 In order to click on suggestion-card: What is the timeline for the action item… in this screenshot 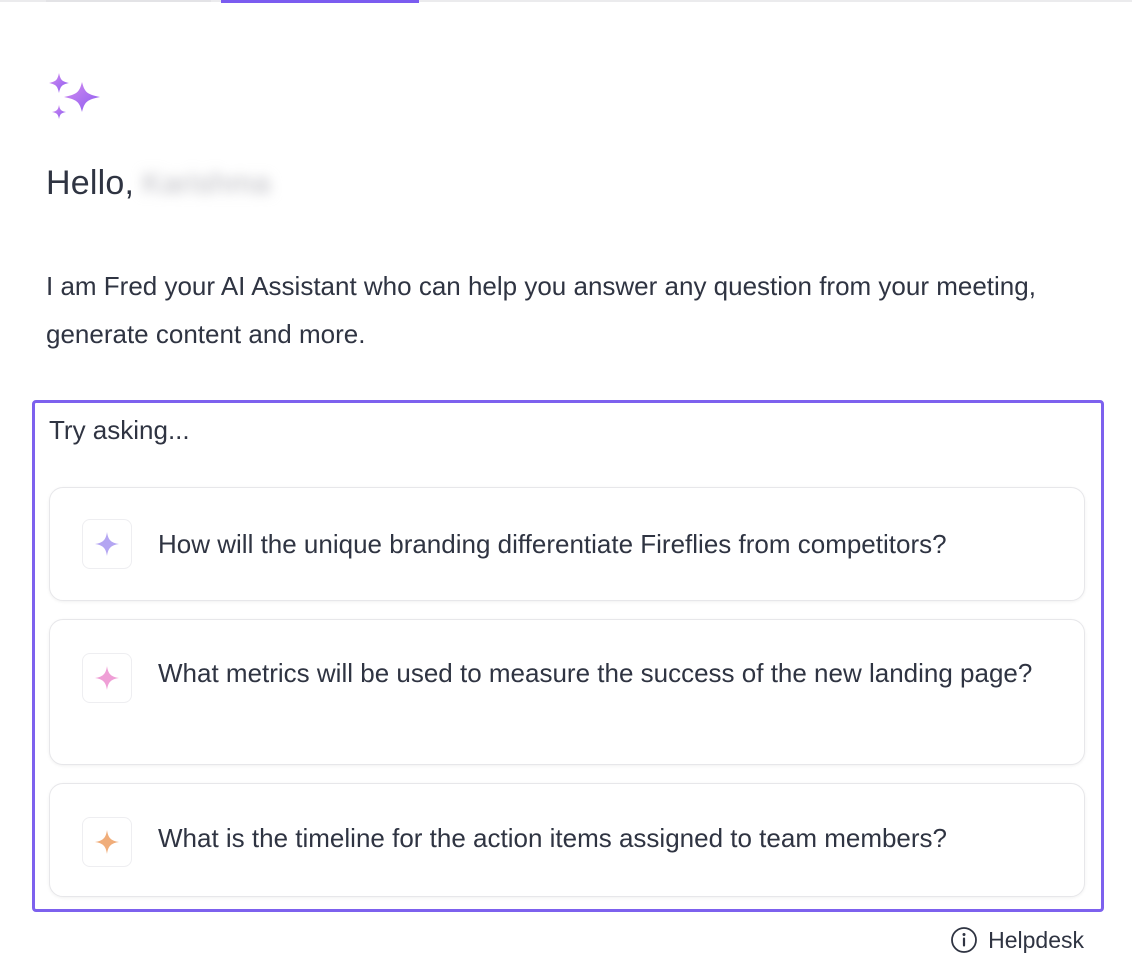, I will do `click(567, 840)`.